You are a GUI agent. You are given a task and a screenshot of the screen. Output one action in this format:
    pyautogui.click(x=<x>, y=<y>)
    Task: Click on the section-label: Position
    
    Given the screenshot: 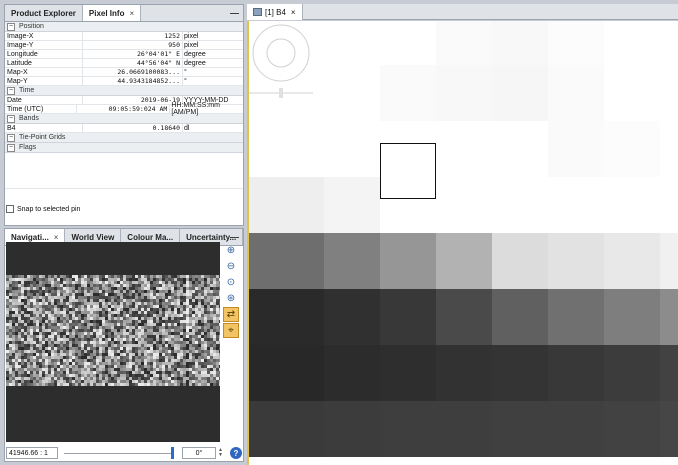 What is the action you would take?
    pyautogui.click(x=31, y=26)
    